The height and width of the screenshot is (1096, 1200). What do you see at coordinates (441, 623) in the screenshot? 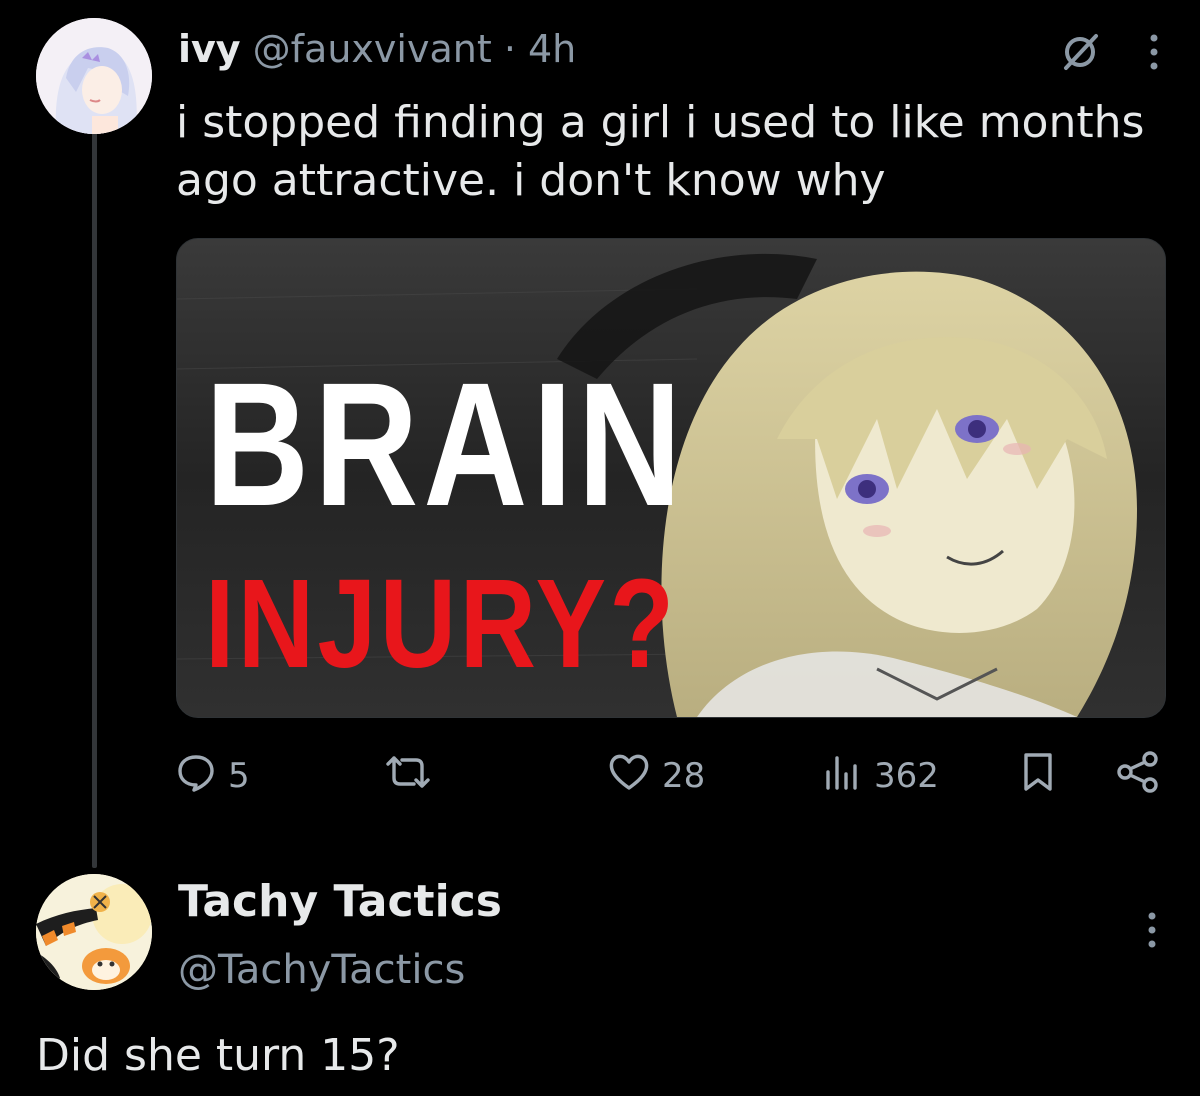
I see `media-title-line2: INJURY?` at bounding box center [441, 623].